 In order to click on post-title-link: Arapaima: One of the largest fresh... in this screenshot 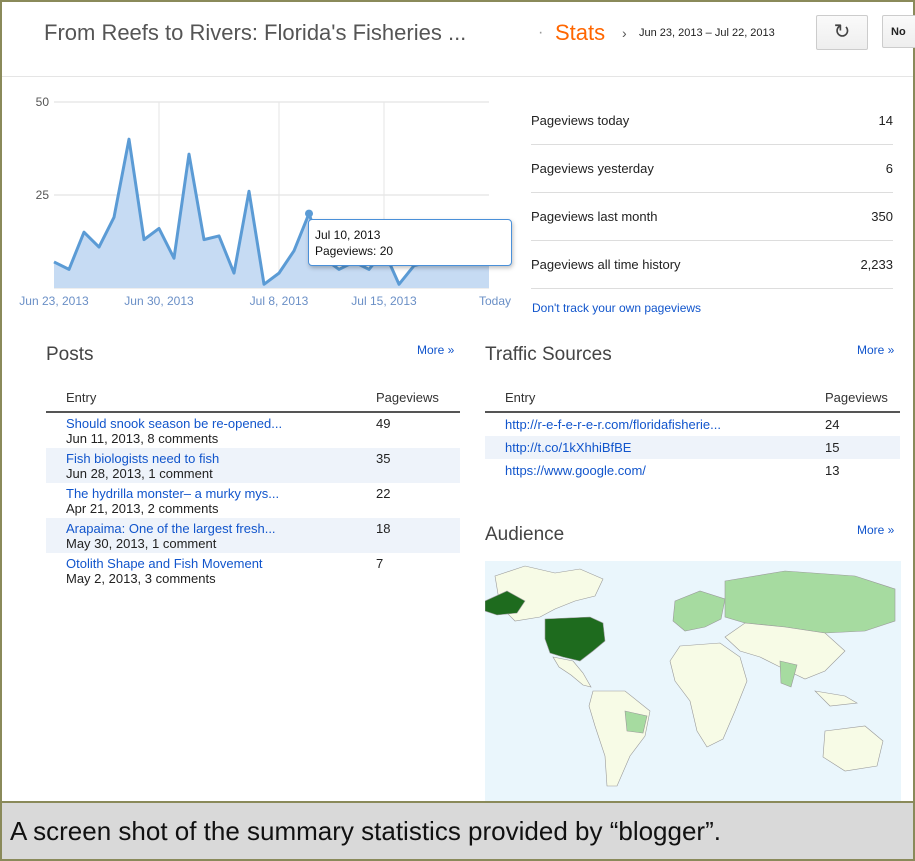, I will do `click(211, 528)`.